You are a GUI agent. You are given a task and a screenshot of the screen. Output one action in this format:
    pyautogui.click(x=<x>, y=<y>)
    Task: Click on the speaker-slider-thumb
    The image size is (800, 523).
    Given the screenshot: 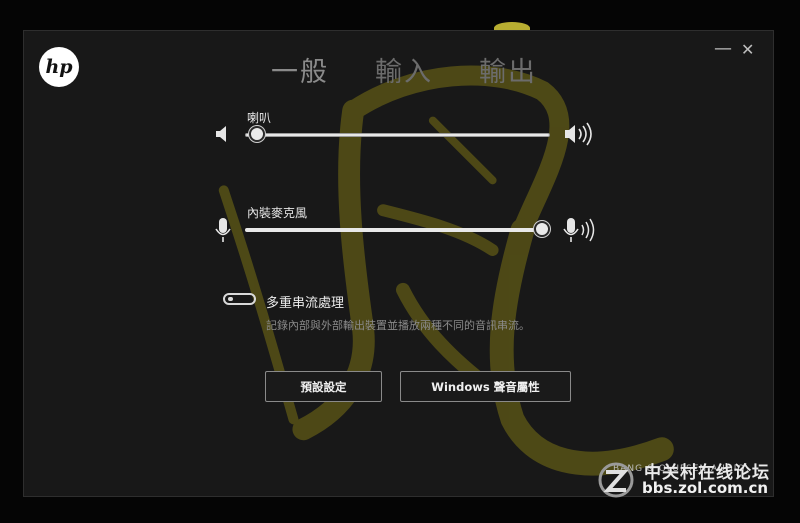 What is the action you would take?
    pyautogui.click(x=257, y=134)
    